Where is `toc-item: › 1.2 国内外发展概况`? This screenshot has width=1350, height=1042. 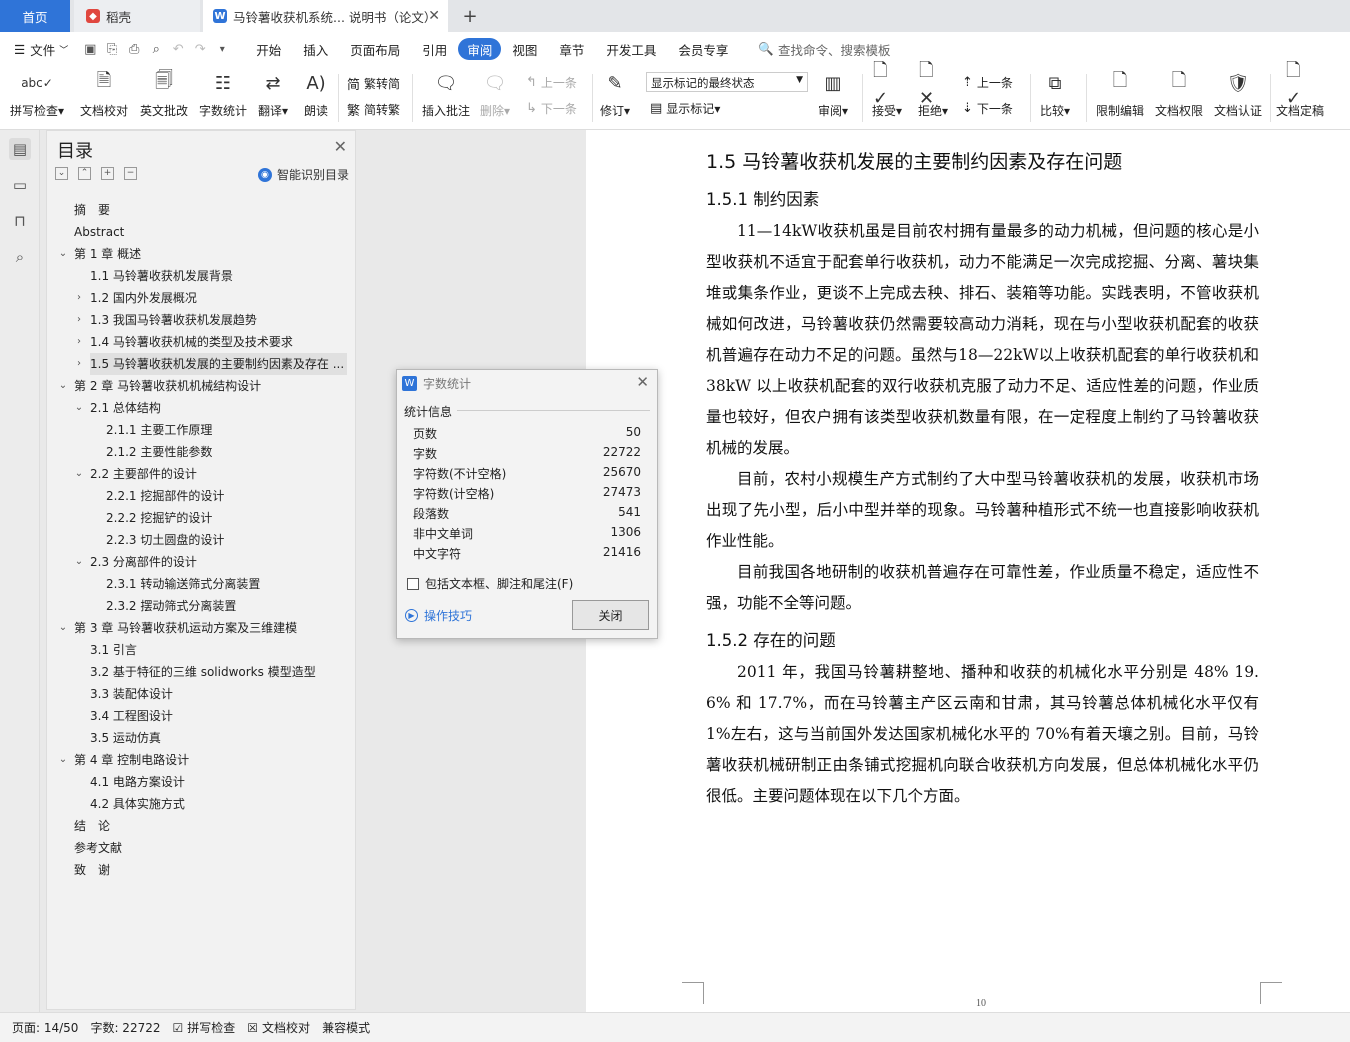 toc-item: › 1.2 国内外发展概况 is located at coordinates (137, 298).